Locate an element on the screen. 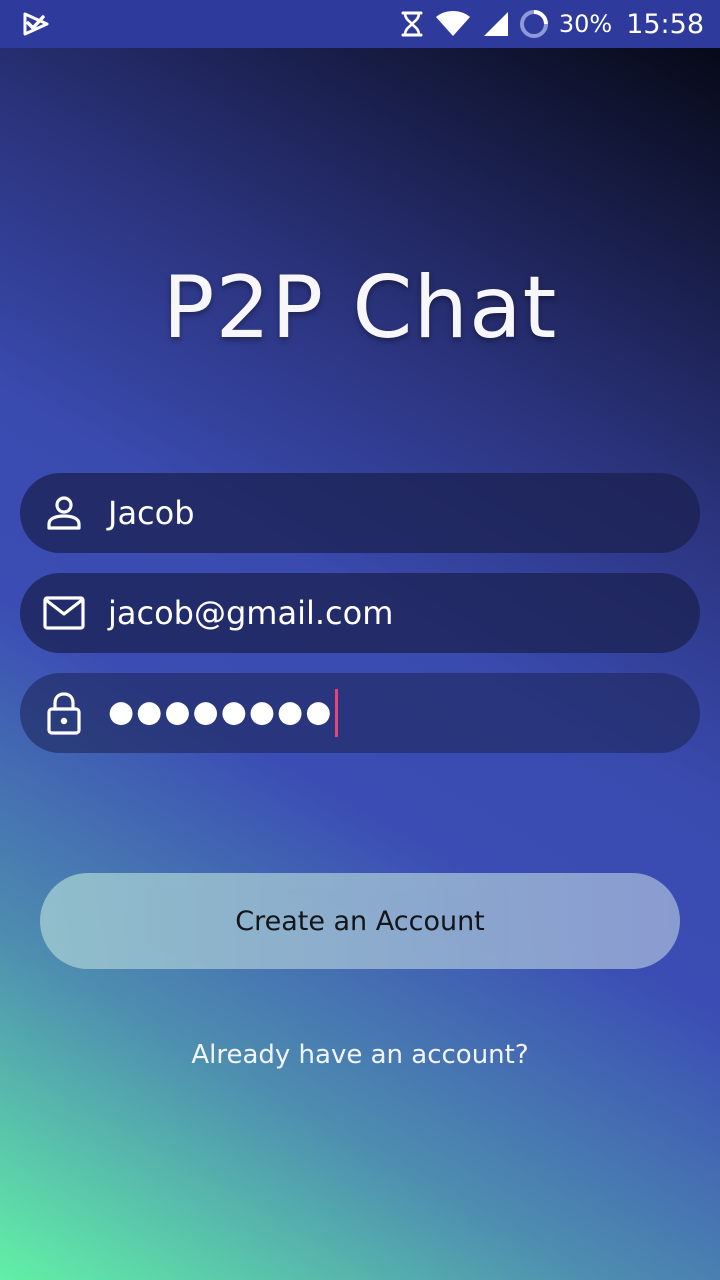 The image size is (720, 1280). email-field: jacob@gmail.com is located at coordinates (360, 613).